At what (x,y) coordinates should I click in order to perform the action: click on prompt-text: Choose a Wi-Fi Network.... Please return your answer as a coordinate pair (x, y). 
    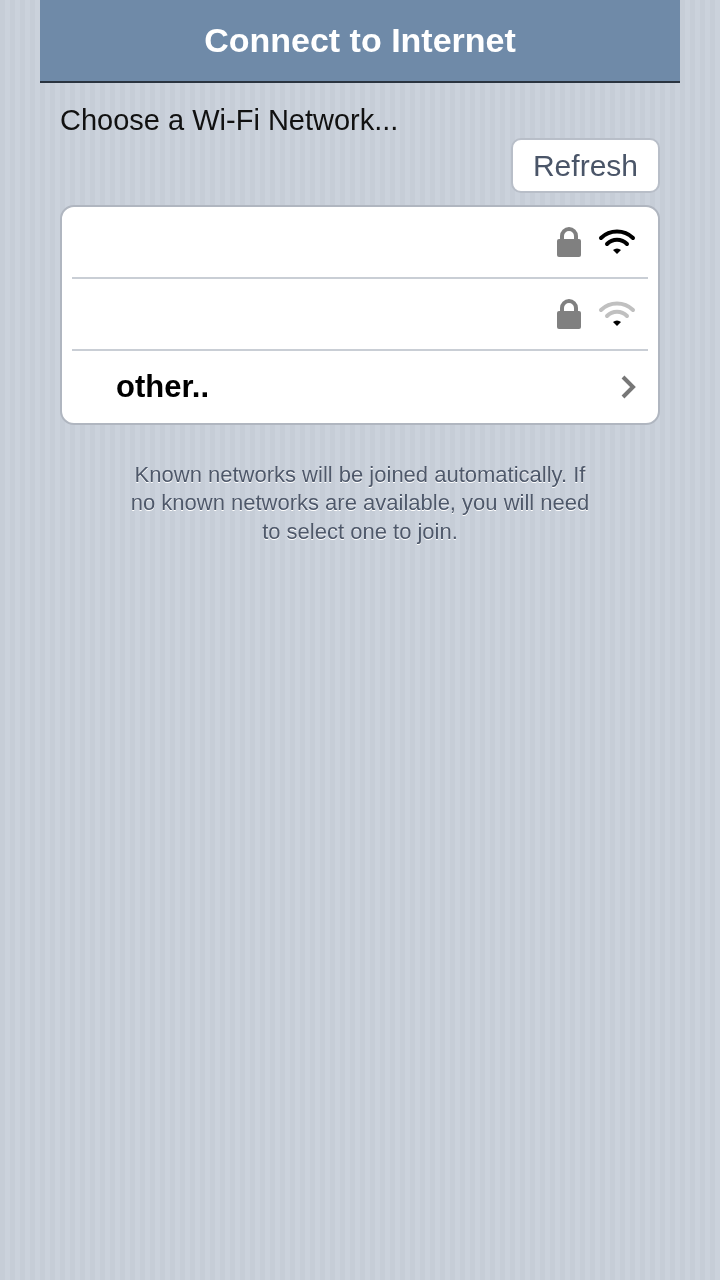
    Looking at the image, I should click on (230, 120).